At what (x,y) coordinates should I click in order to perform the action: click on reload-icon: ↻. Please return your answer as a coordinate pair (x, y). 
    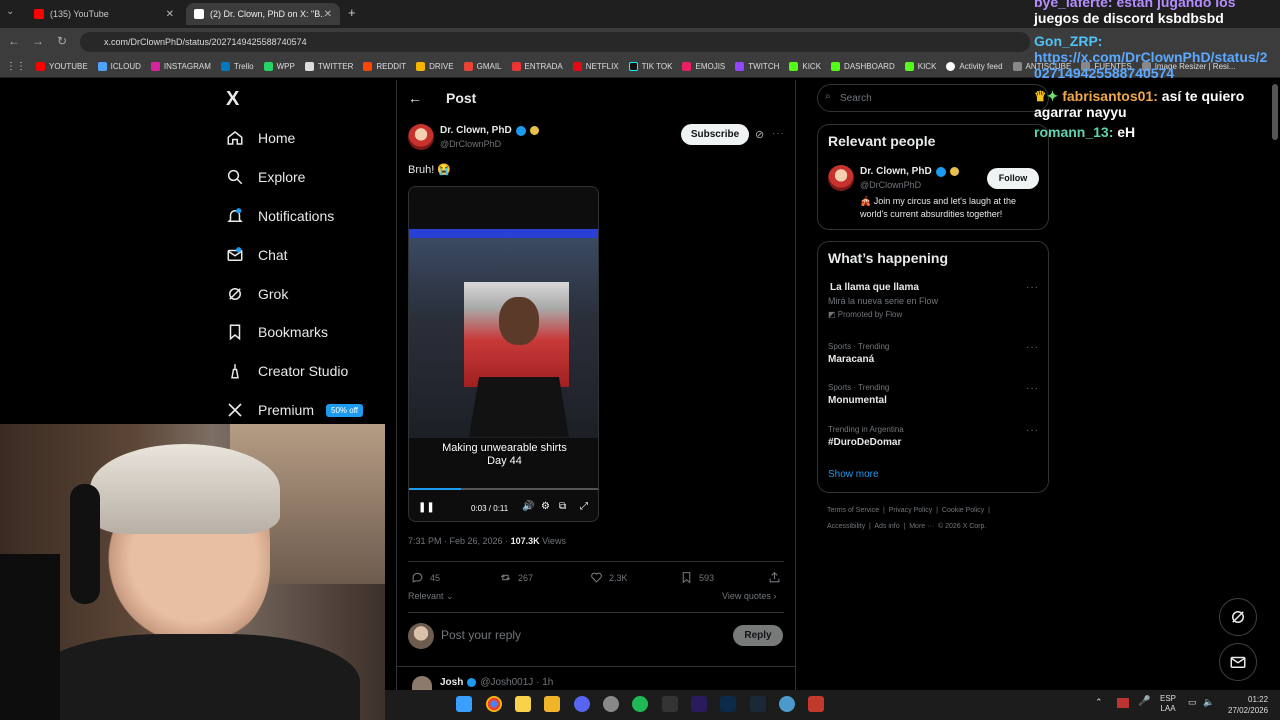
    Looking at the image, I should click on (62, 41).